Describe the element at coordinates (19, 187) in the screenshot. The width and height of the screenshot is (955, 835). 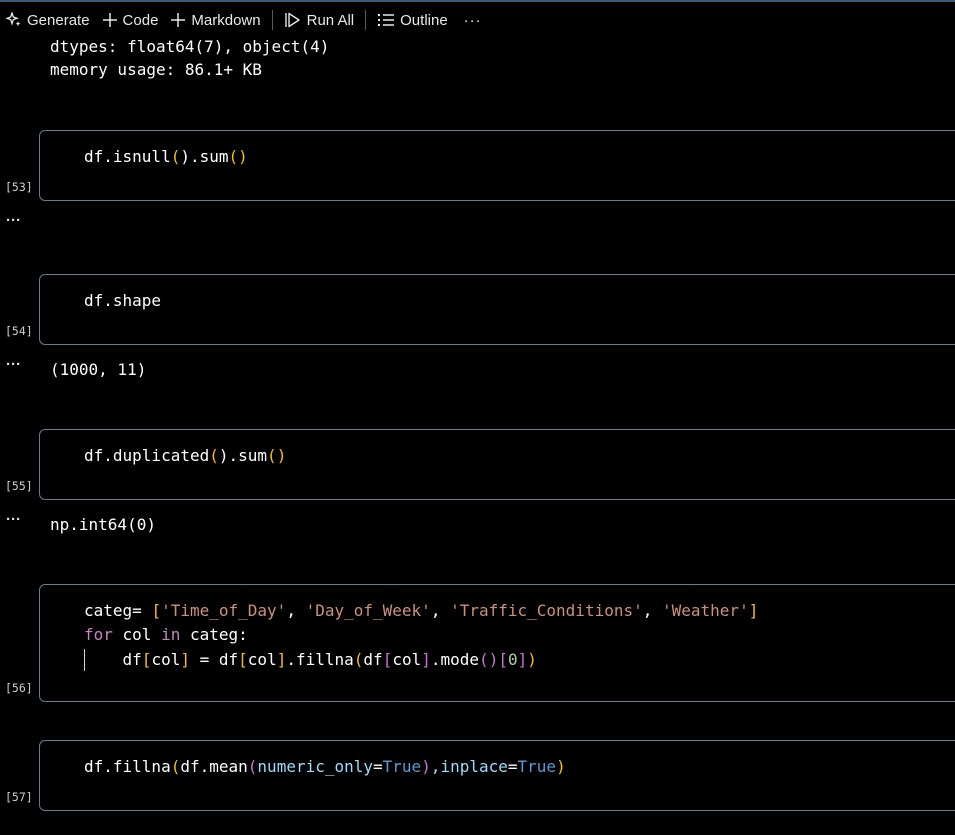
I see `execution-count: [53]` at that location.